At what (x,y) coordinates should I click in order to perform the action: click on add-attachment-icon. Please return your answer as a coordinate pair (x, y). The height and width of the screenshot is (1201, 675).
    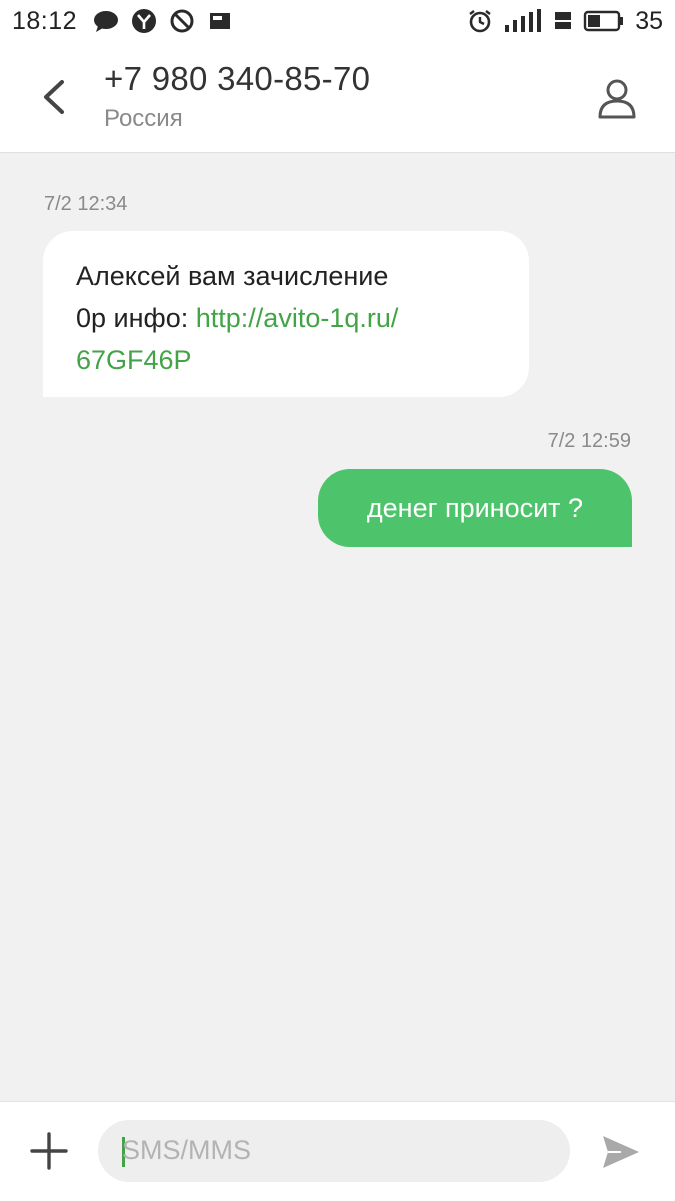
    Looking at the image, I should click on (49, 1151).